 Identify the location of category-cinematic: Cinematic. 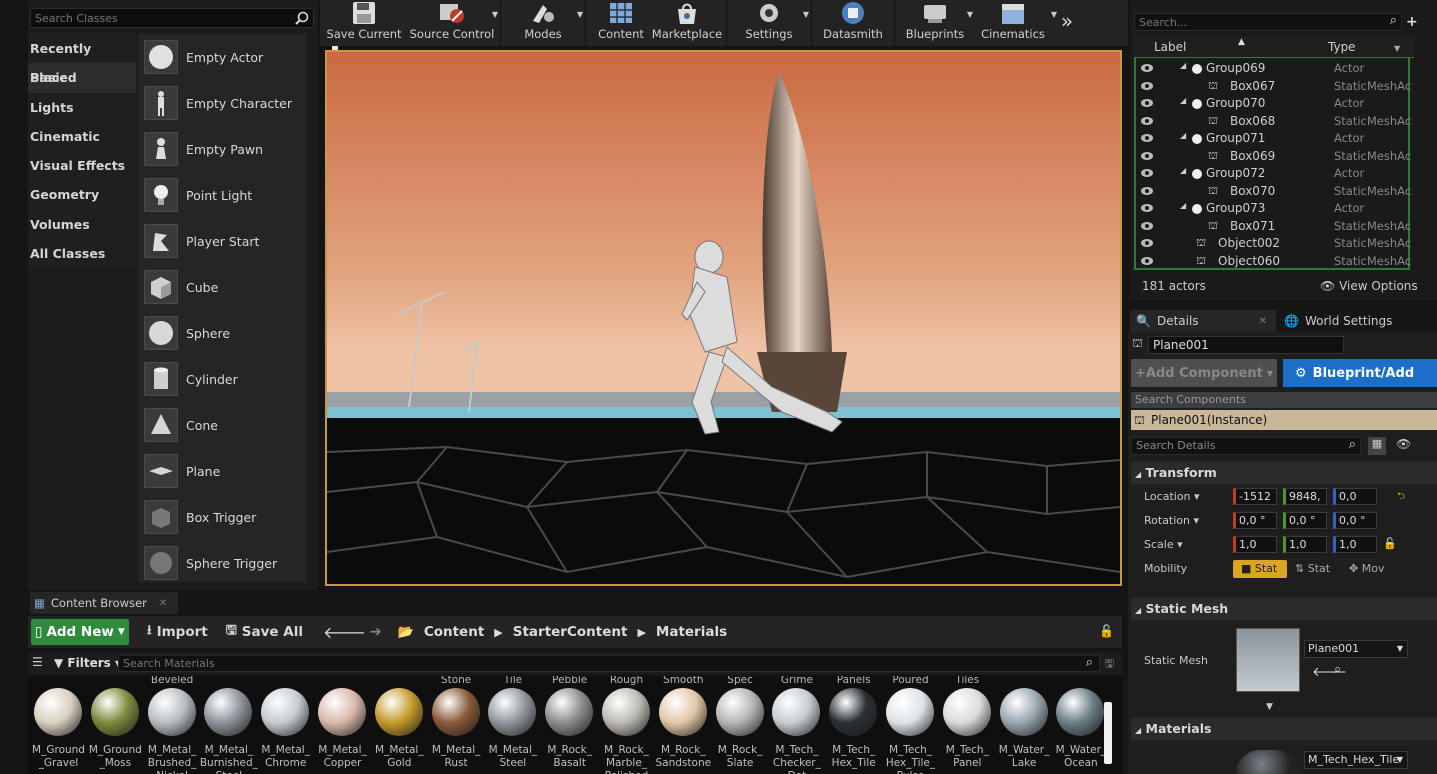
(82, 136).